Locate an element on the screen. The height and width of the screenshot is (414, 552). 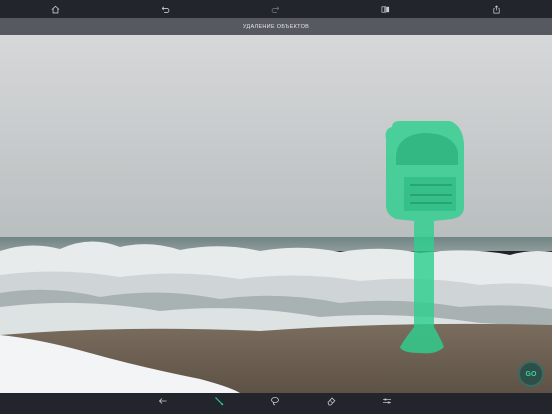
share-icon is located at coordinates (496, 8).